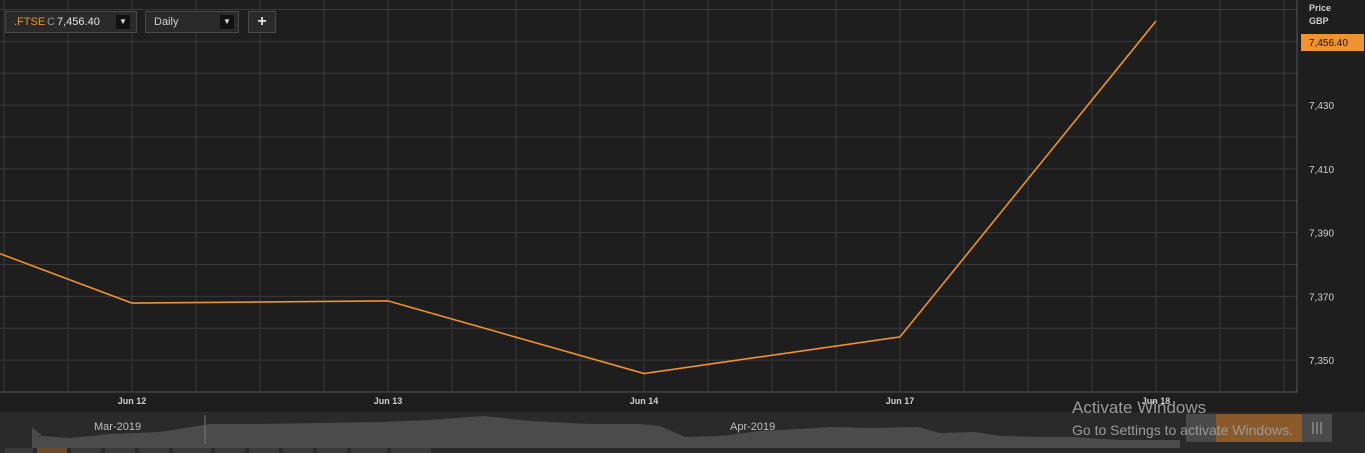  I want to click on activate-windows-subtitle: Go to Settings to activate Windows., so click(1182, 430).